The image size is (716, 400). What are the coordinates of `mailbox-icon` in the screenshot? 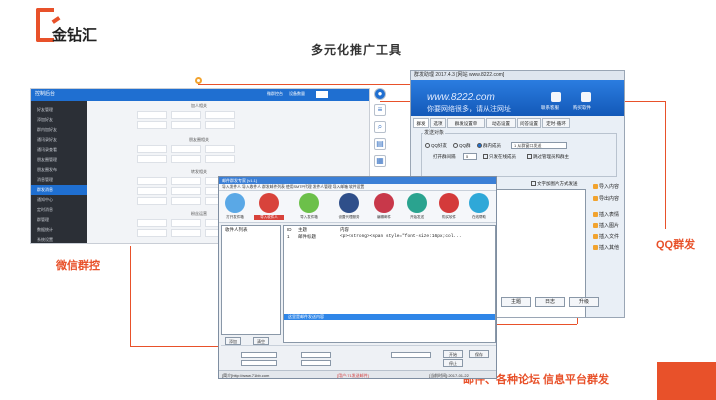 It's located at (235, 203).